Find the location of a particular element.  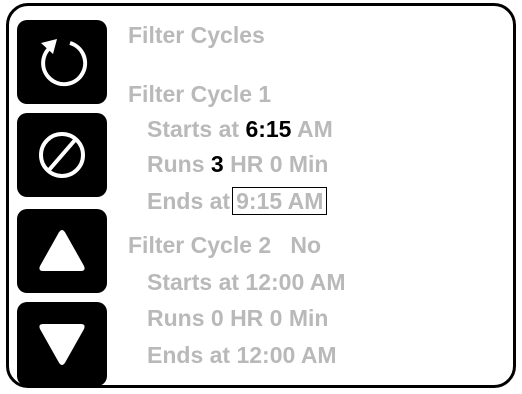

screen-title: Filter Cycles is located at coordinates (196, 35).